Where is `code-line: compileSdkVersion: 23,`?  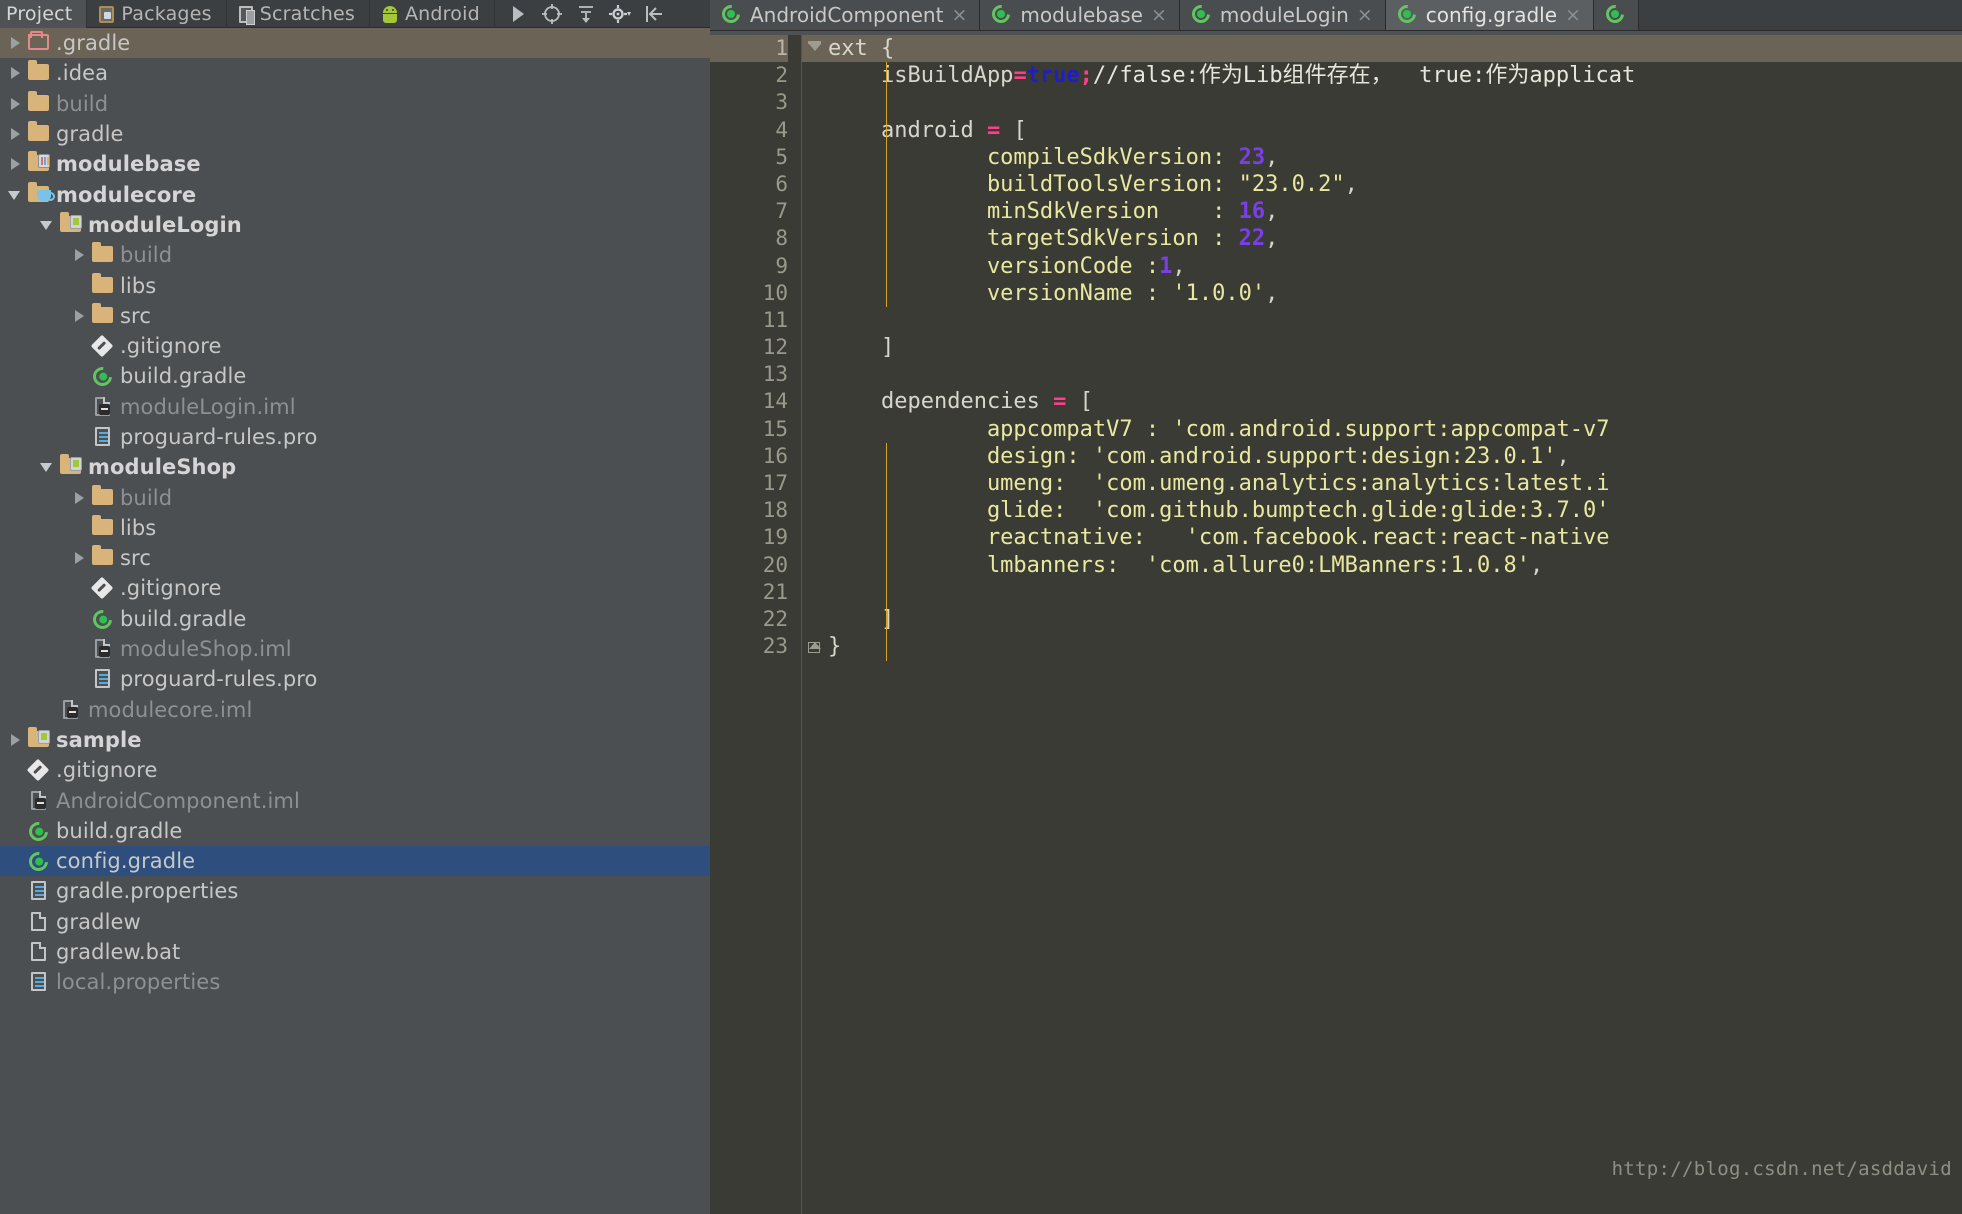
code-line: compileSdkVersion: 23, is located at coordinates (1395, 157).